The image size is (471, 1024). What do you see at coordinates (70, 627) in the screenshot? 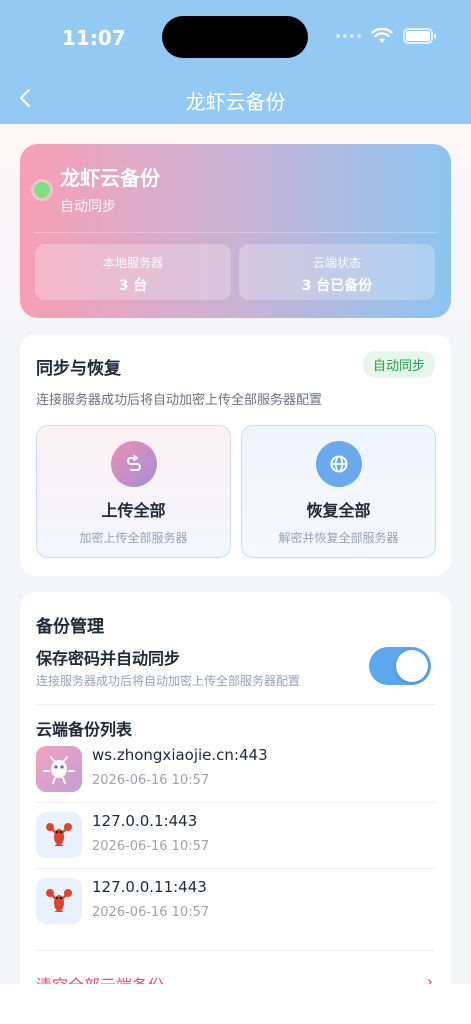
I see `section-title: 备份管理` at bounding box center [70, 627].